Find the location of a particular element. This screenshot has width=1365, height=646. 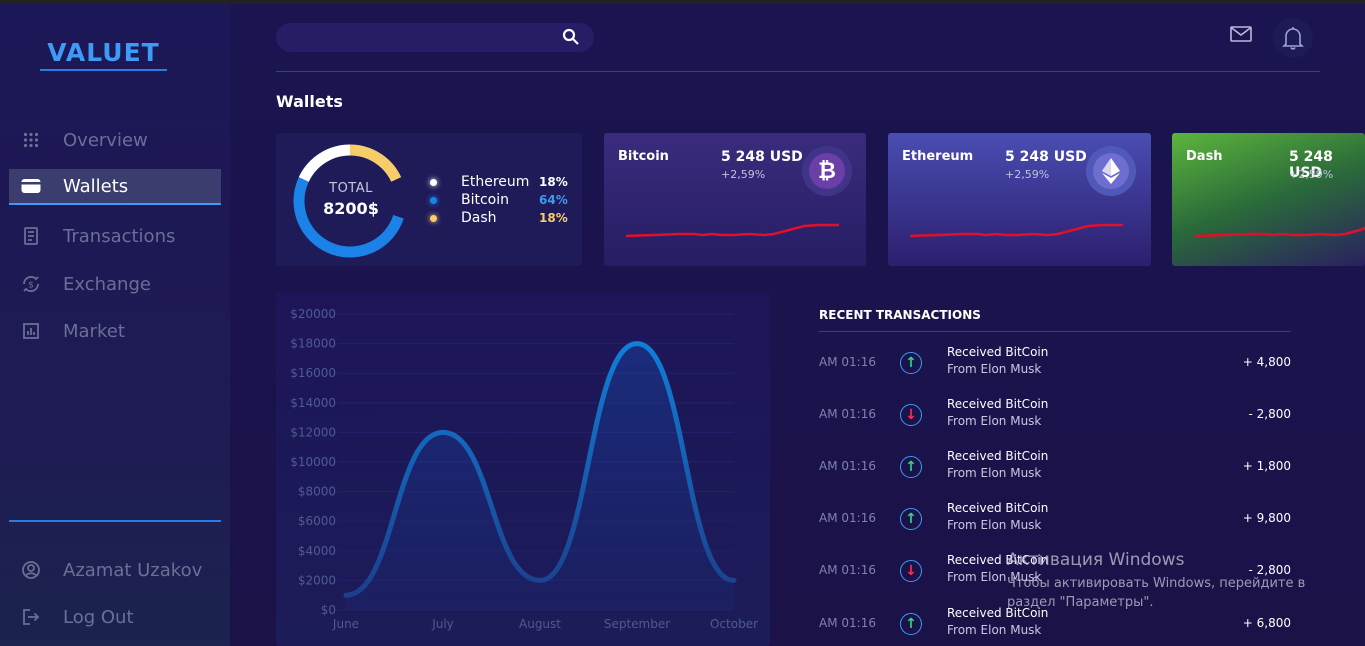

transactions-title: RECENT TRANSACTIONS is located at coordinates (900, 315).